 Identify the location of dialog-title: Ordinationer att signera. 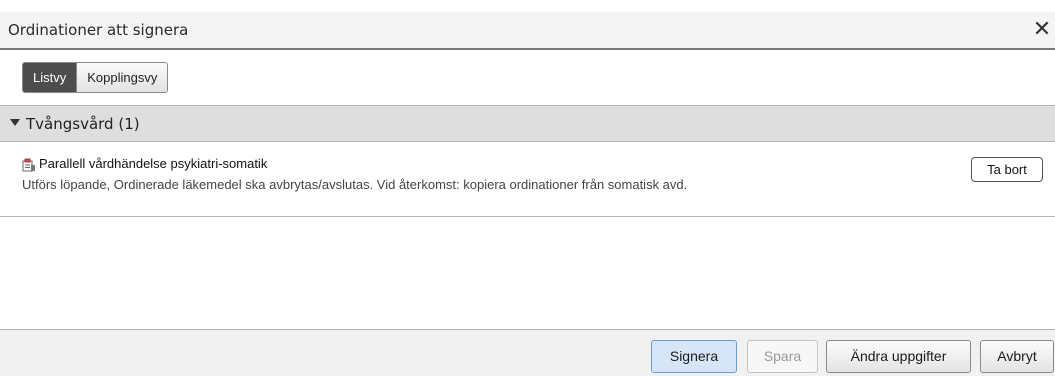
(98, 30).